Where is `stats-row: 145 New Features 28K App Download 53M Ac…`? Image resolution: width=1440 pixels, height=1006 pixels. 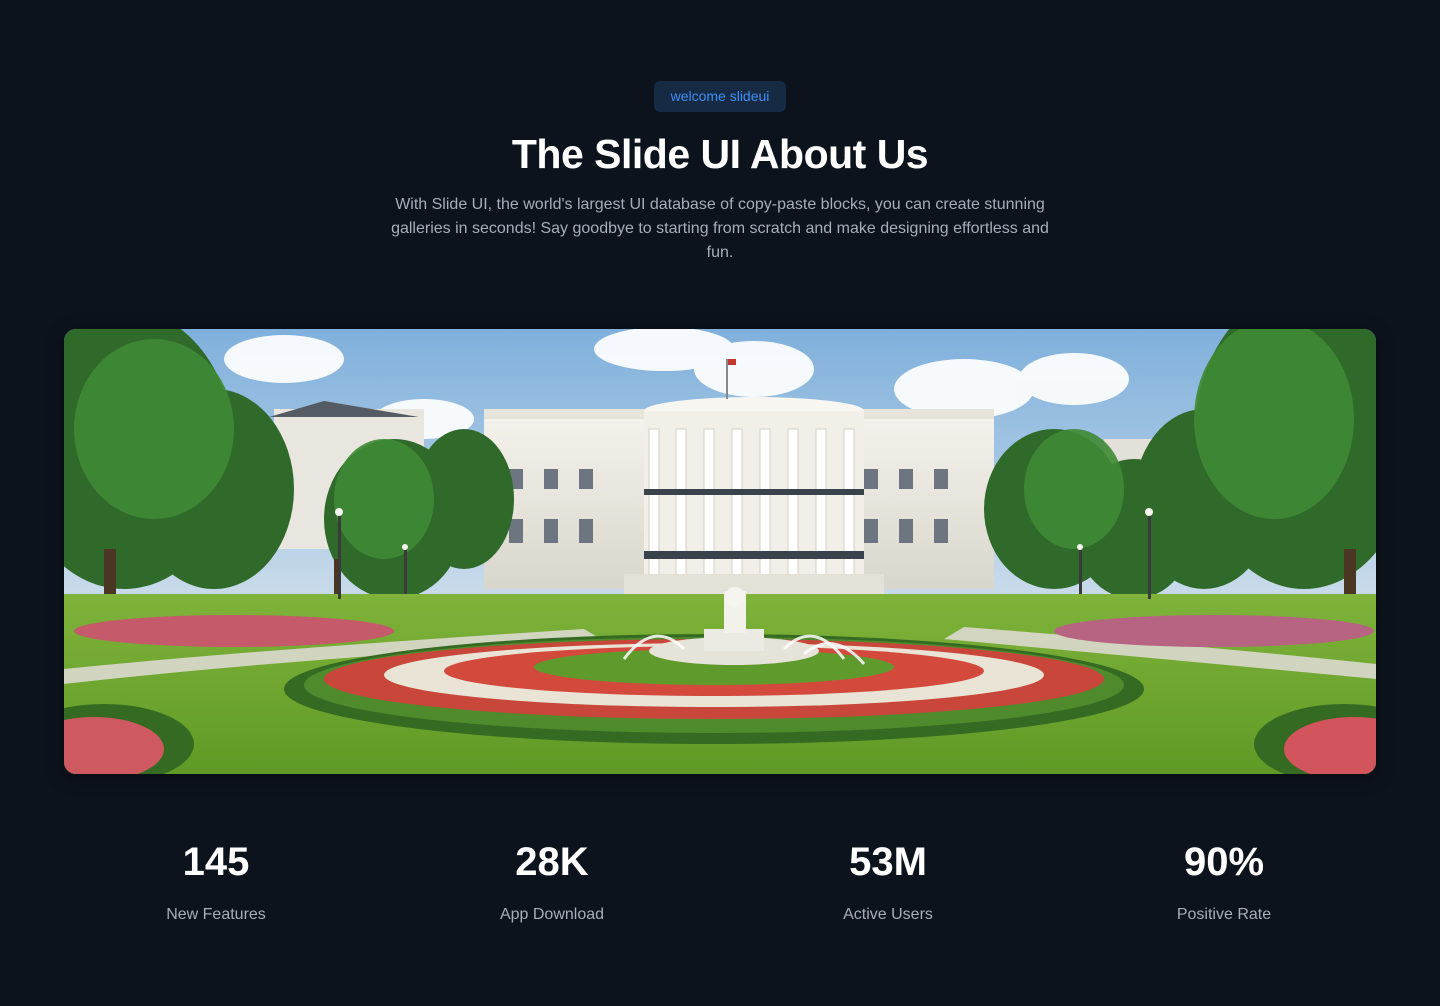
stats-row: 145 New Features 28K App Download 53M Ac… is located at coordinates (720, 886).